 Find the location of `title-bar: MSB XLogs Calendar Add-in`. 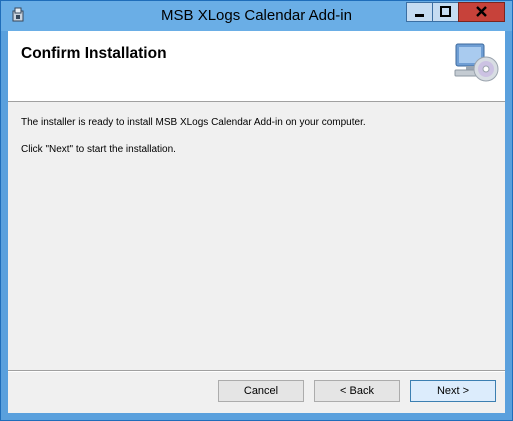

title-bar: MSB XLogs Calendar Add-in is located at coordinates (256, 16).